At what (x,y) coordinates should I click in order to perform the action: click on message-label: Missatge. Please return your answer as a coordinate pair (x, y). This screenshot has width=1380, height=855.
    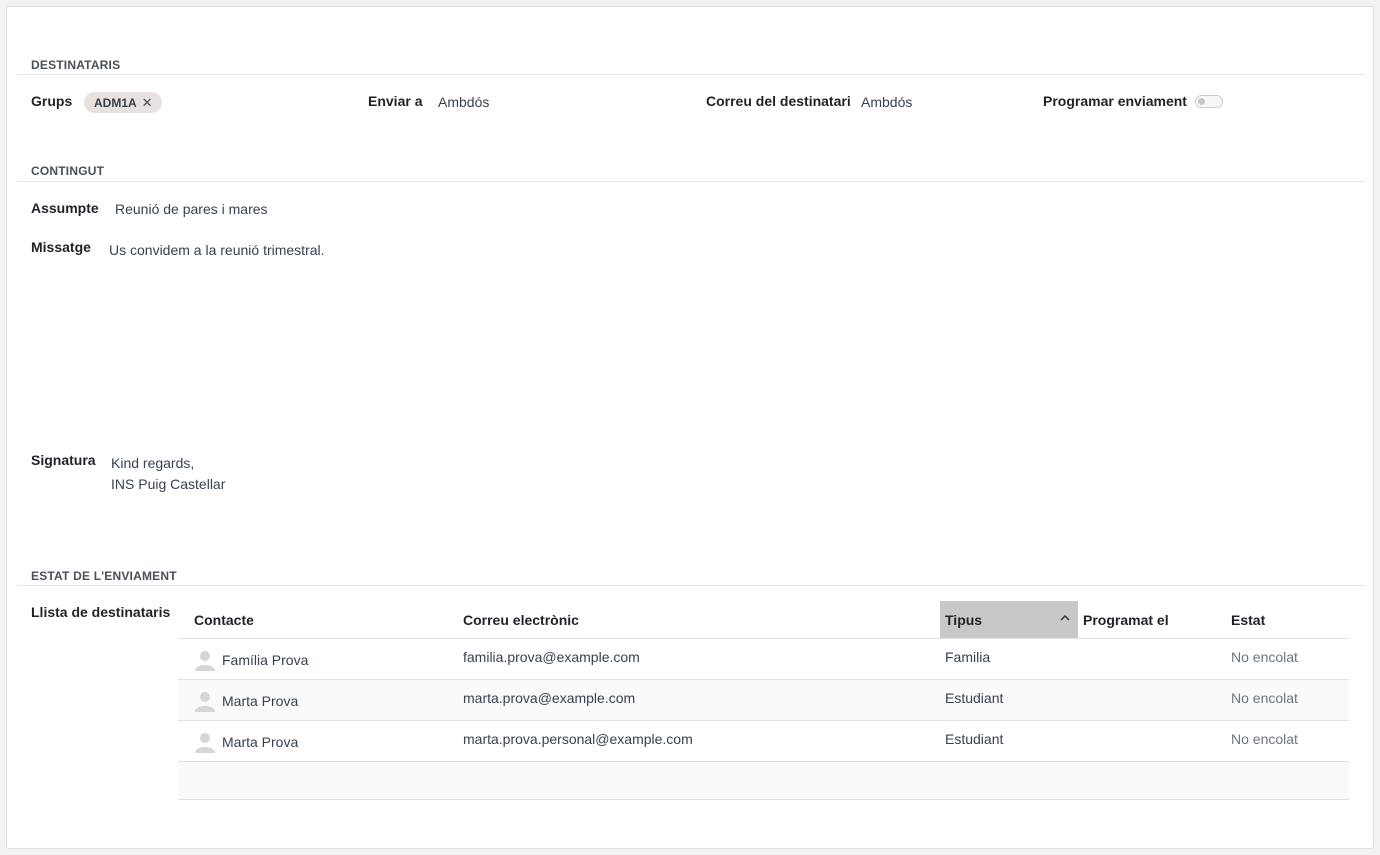
    Looking at the image, I should click on (61, 247).